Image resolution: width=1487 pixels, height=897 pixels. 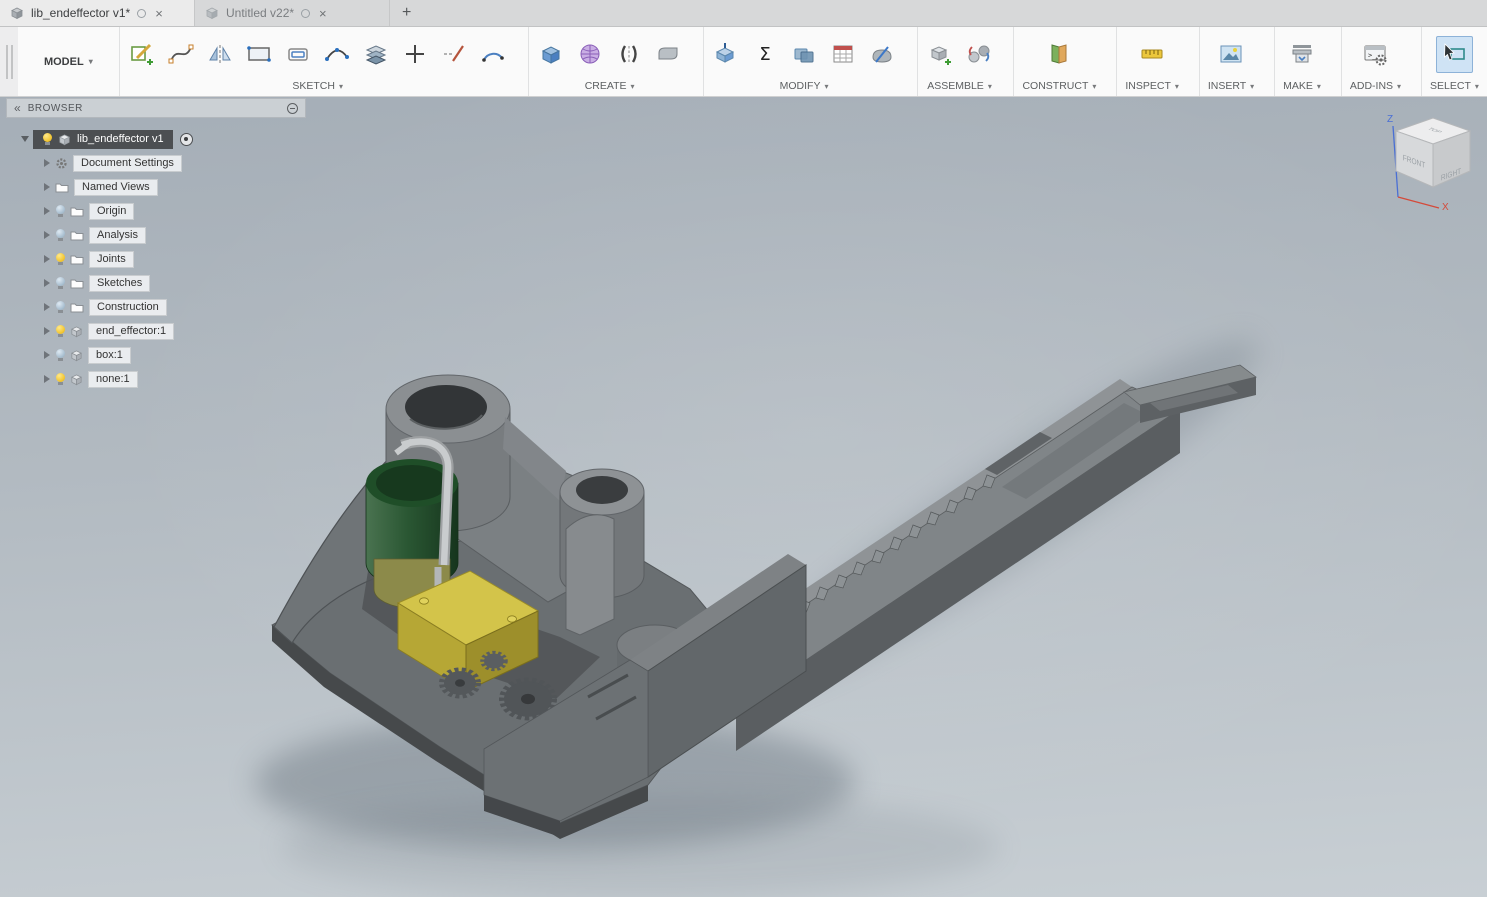 I want to click on new-tab-button: +, so click(x=406, y=13).